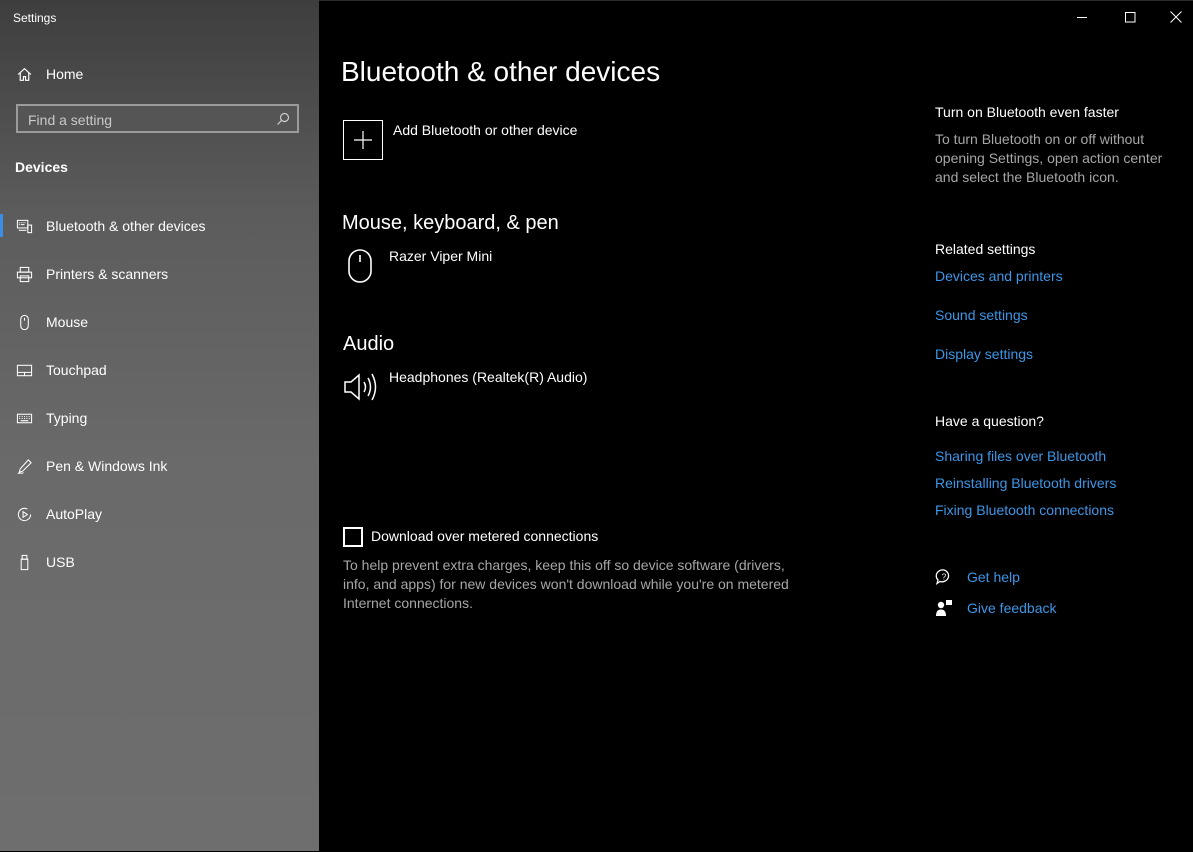  I want to click on sidebar-home-label: Home, so click(65, 74).